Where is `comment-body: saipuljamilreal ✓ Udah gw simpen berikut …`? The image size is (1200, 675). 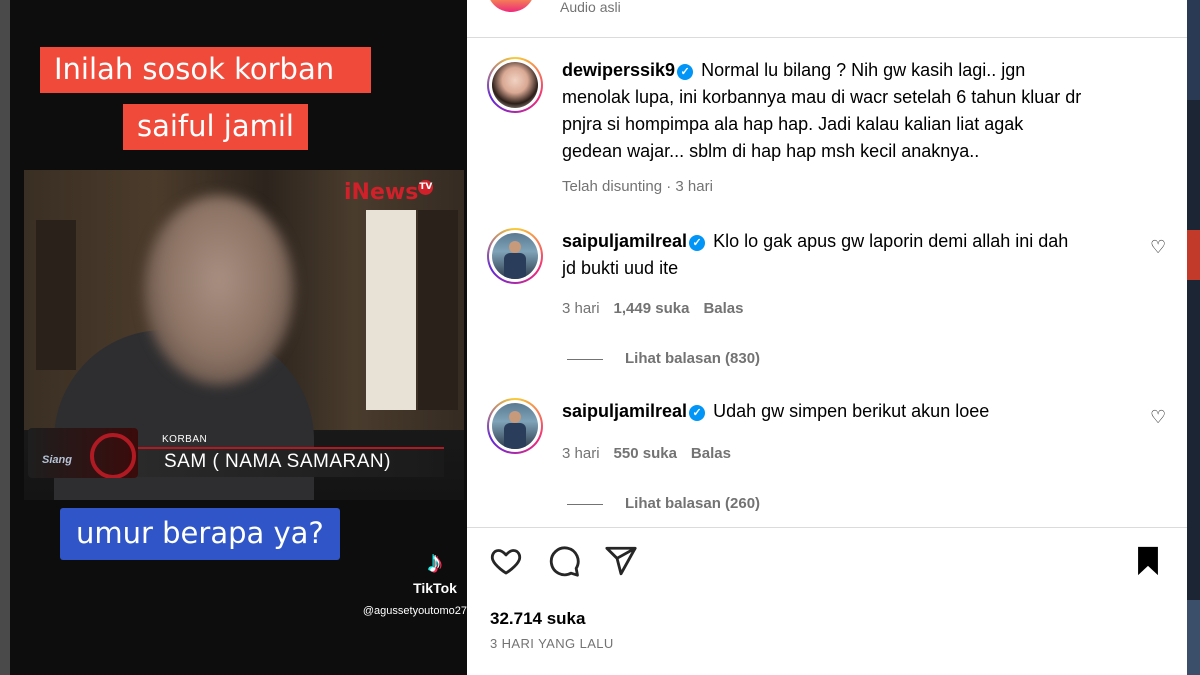
comment-body: saipuljamilreal ✓ Udah gw simpen berikut … is located at coordinates (822, 411).